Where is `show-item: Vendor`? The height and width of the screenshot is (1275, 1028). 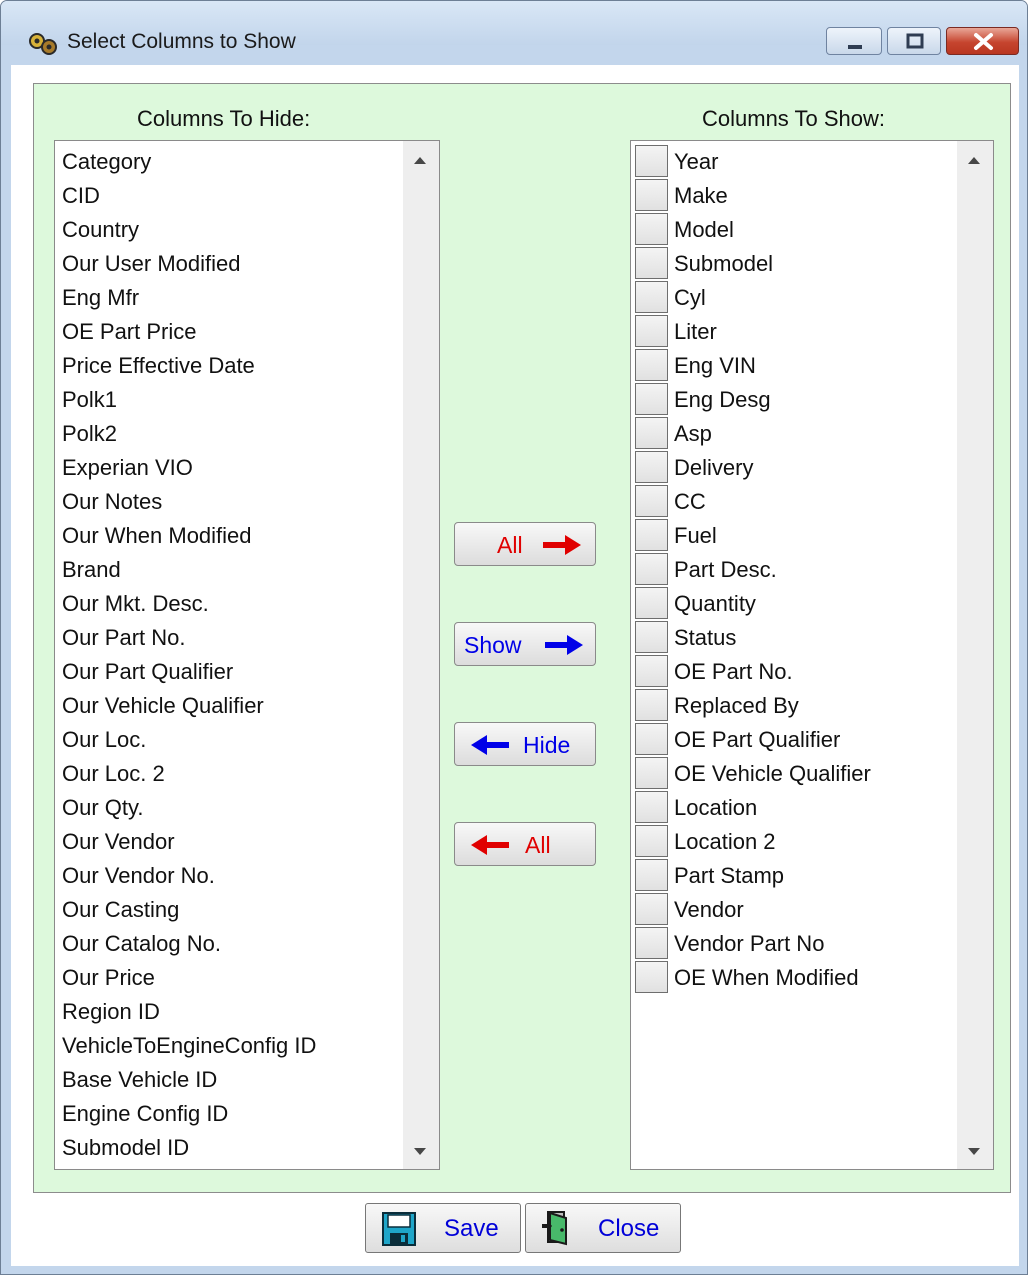 show-item: Vendor is located at coordinates (709, 910).